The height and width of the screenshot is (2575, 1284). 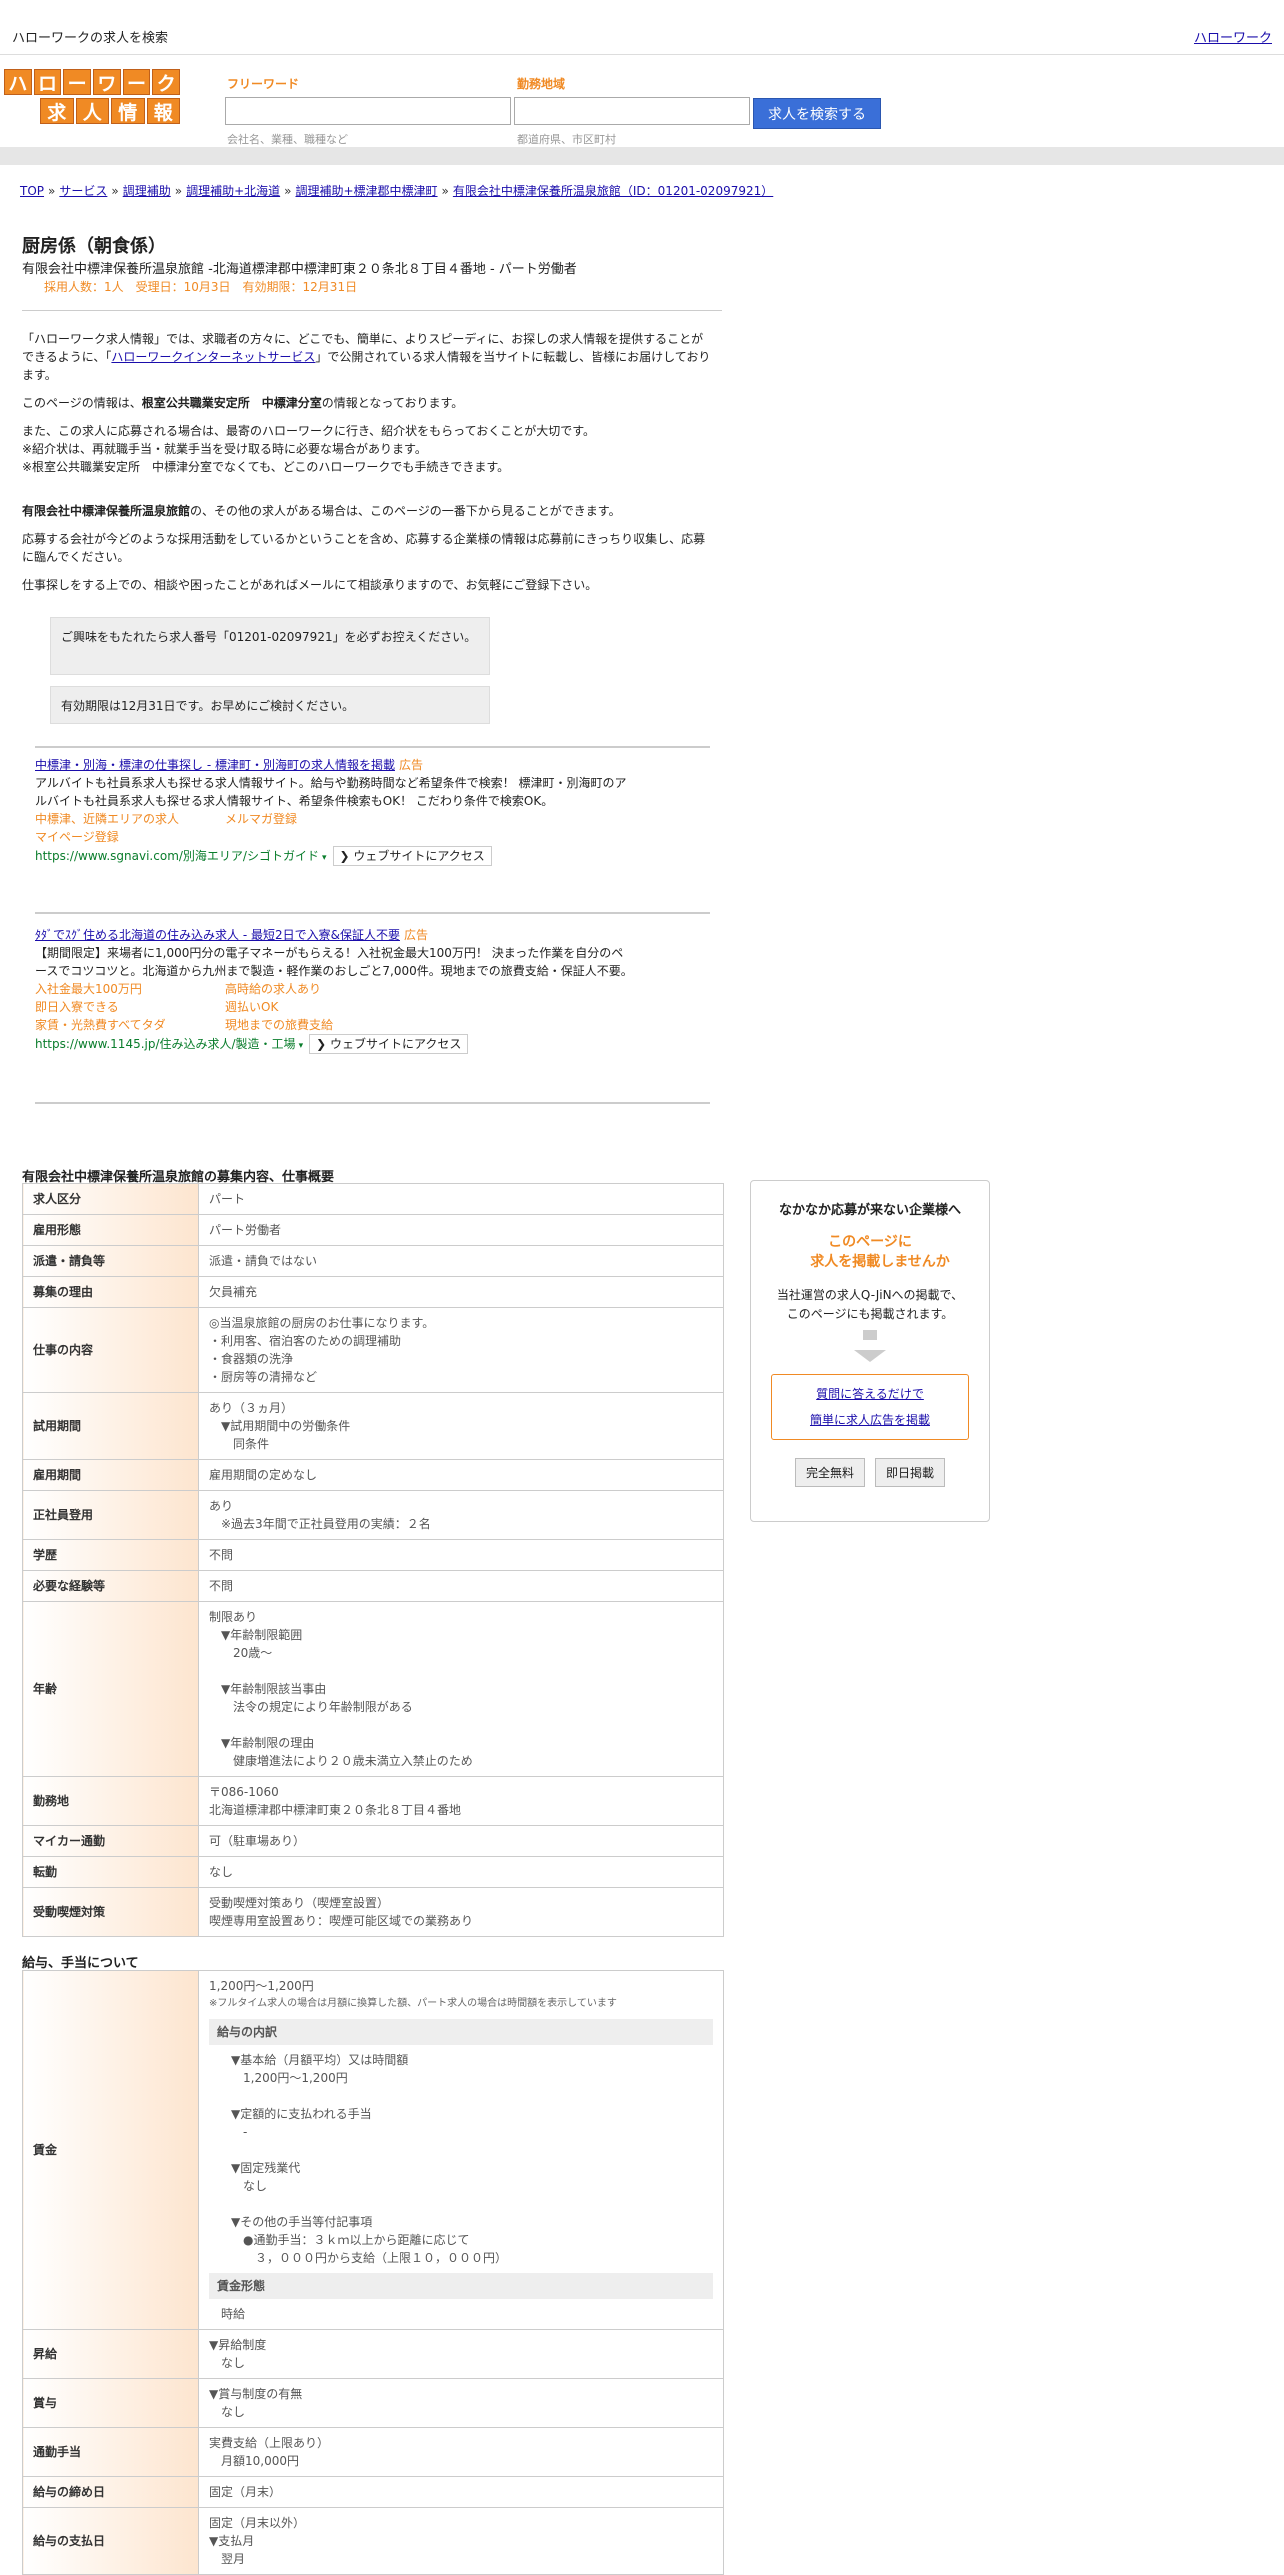 What do you see at coordinates (366, 191) in the screenshot?
I see `breadcrumb-link: 調理補助+標津郡中標津町` at bounding box center [366, 191].